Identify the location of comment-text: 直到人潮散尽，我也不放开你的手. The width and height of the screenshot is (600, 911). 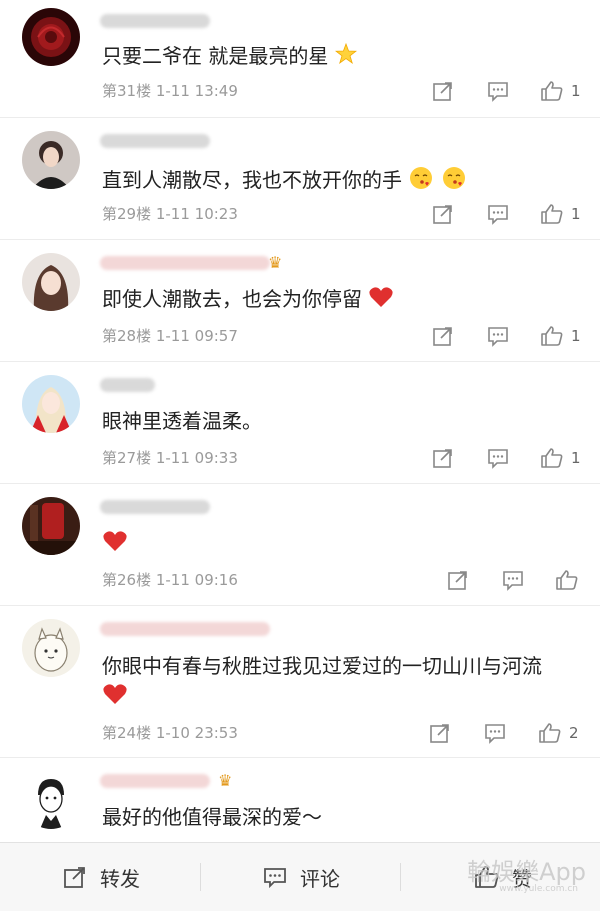
(284, 181).